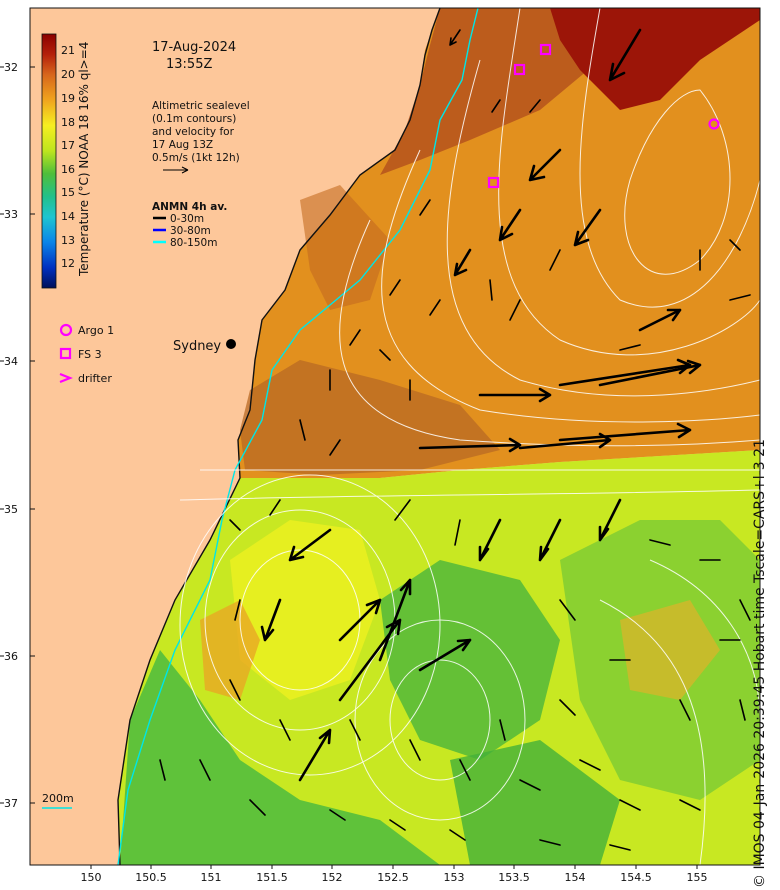 The image size is (780, 890). Describe the element at coordinates (68, 98) in the screenshot. I see `colorbar-tick: 19` at that location.